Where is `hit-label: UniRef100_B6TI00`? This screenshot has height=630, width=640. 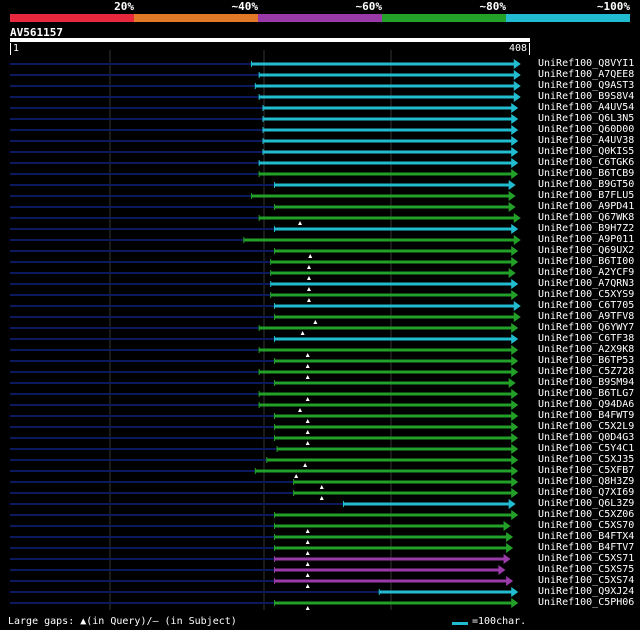
hit-label: UniRef100_B6TI00 is located at coordinates (586, 261).